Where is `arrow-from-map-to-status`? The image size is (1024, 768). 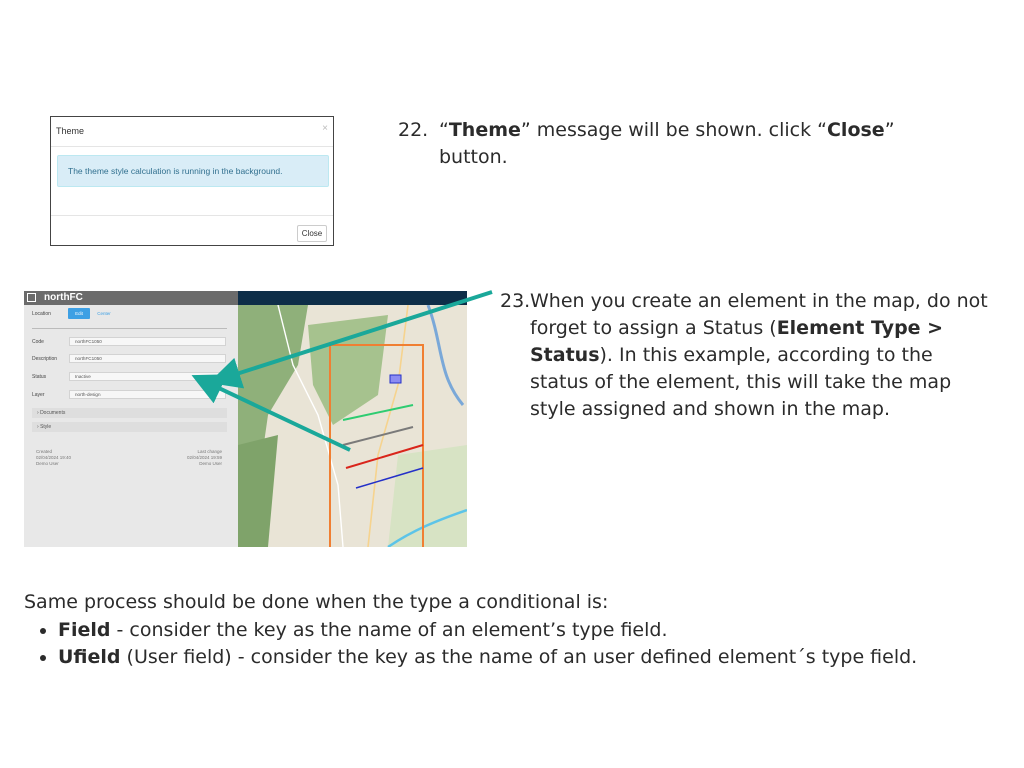 arrow-from-map-to-status is located at coordinates (271, 413).